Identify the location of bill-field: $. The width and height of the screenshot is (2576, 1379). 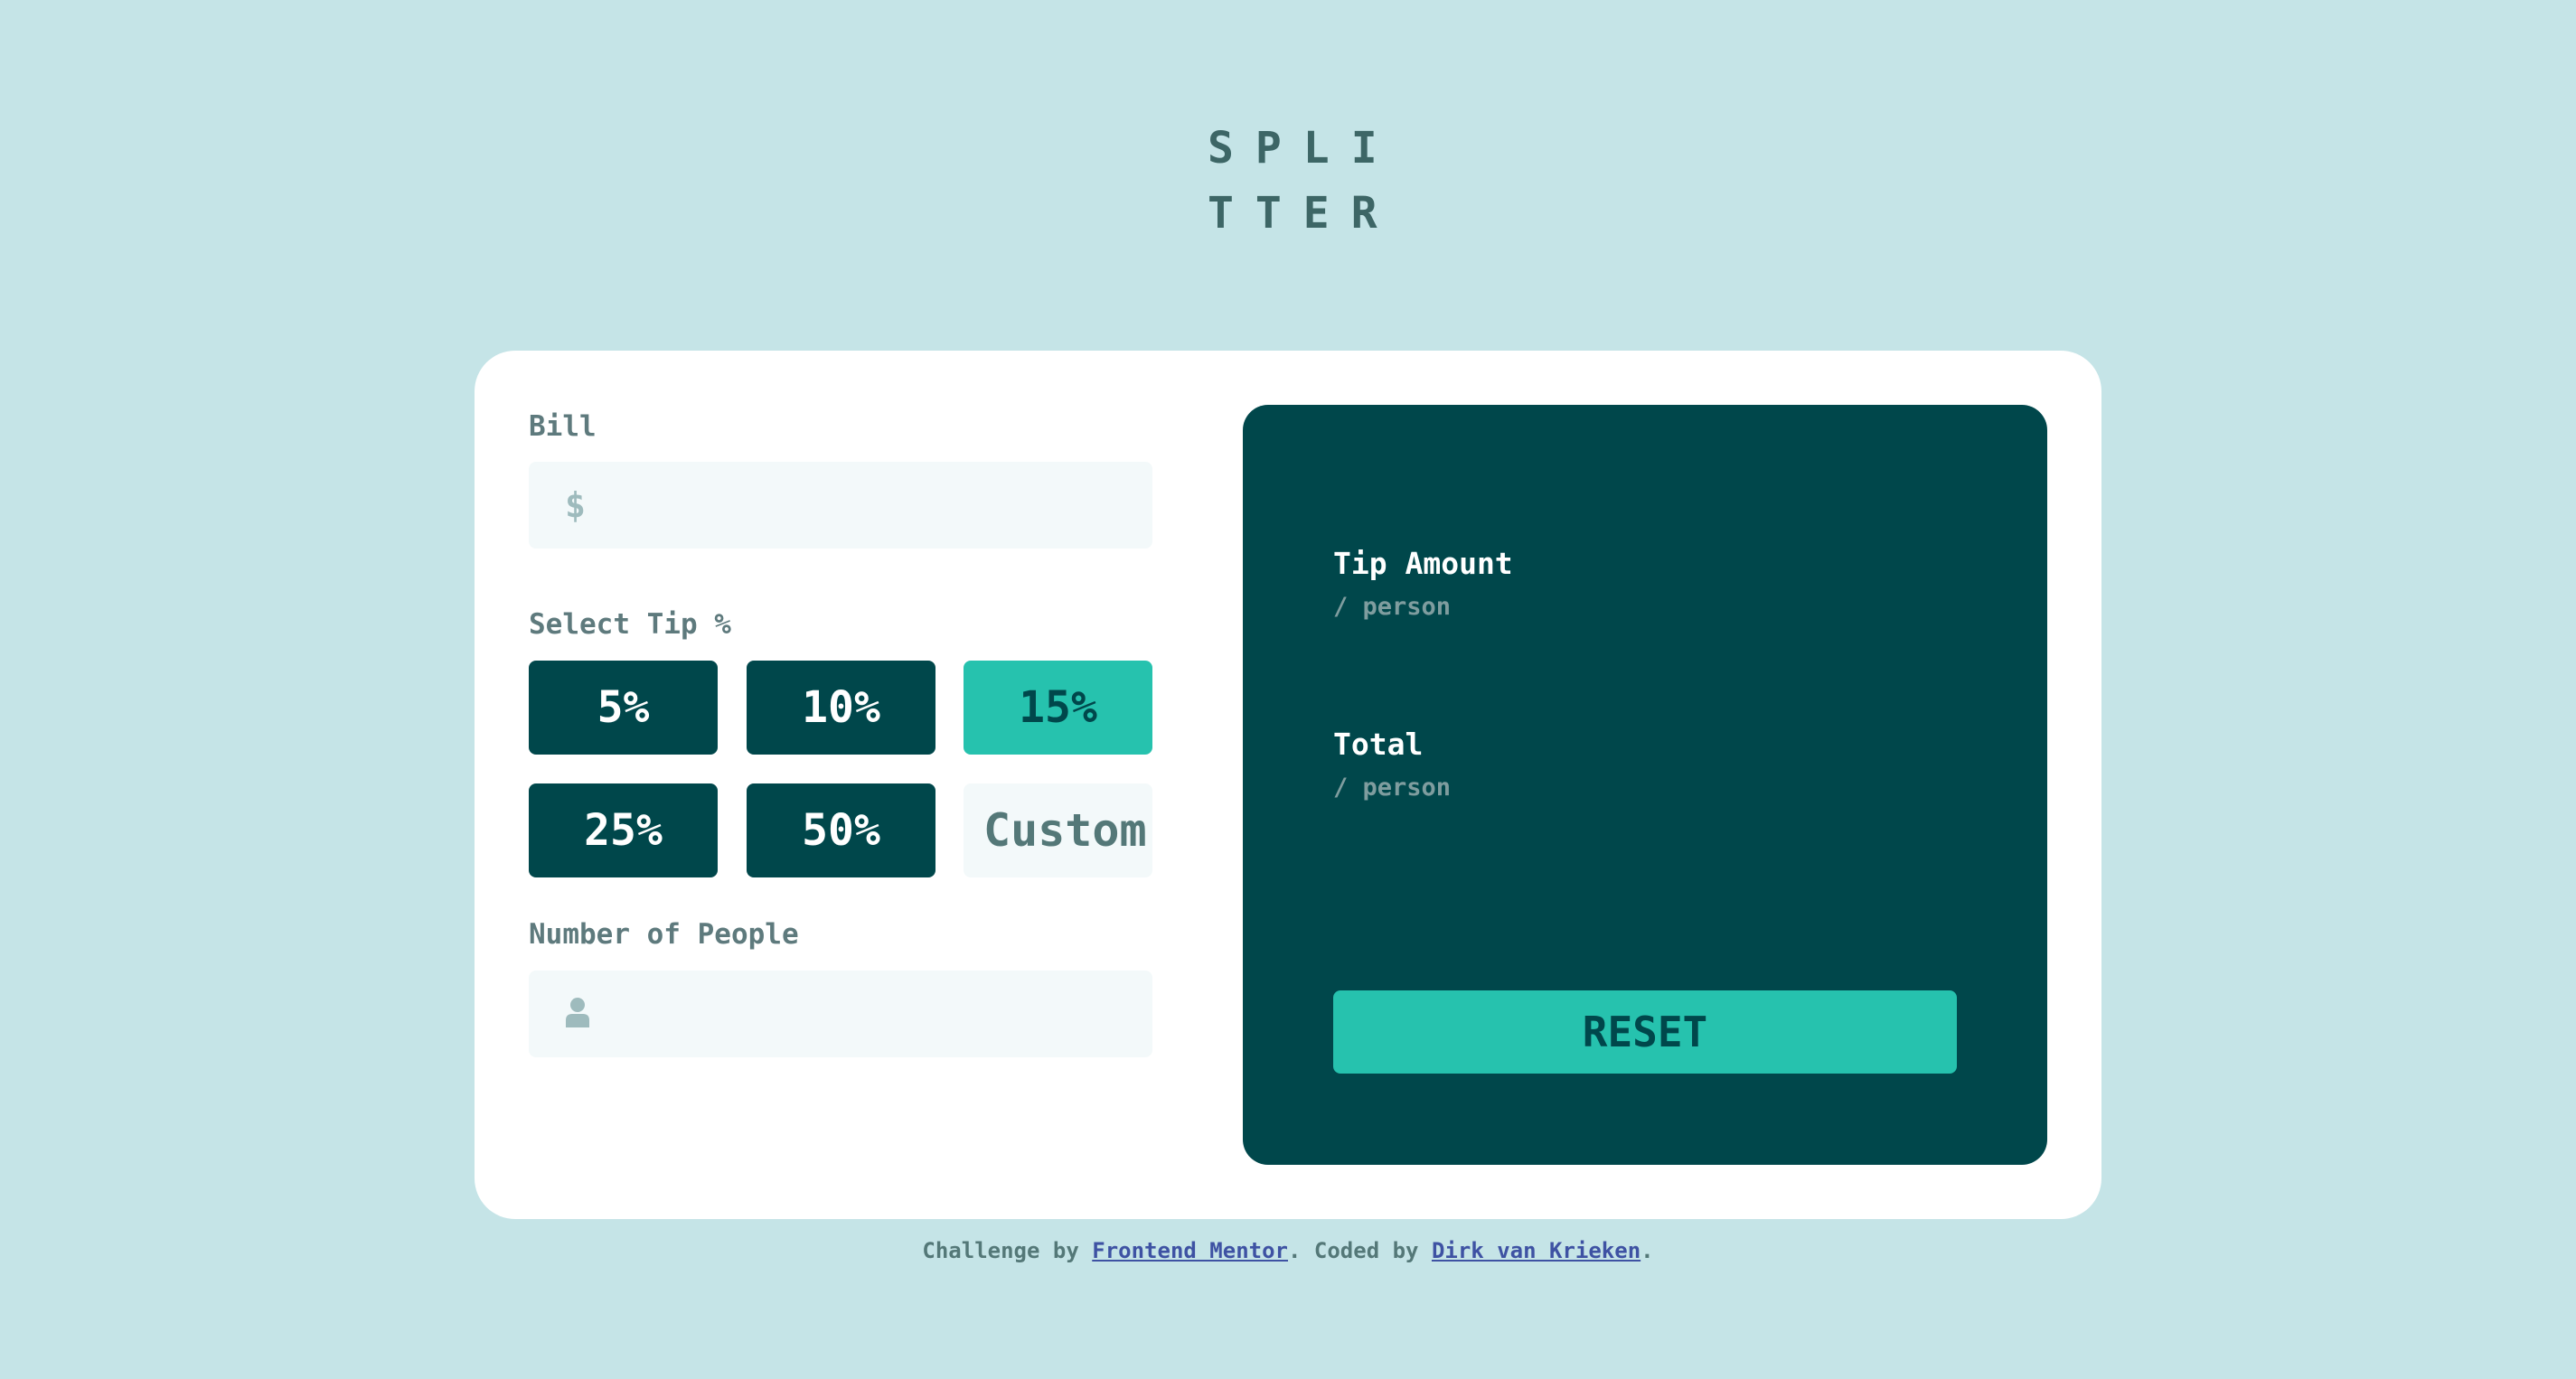
(840, 505).